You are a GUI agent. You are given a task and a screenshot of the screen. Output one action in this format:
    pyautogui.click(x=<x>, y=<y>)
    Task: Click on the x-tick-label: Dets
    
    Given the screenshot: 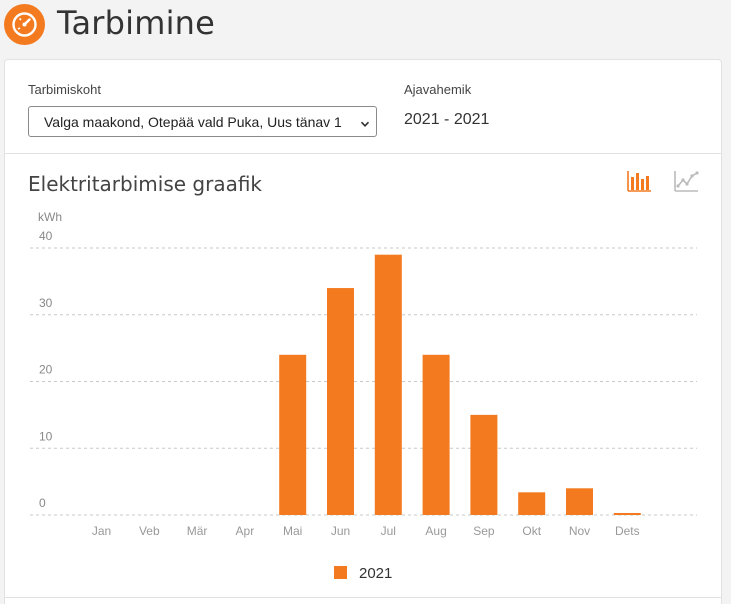 What is the action you would take?
    pyautogui.click(x=627, y=531)
    